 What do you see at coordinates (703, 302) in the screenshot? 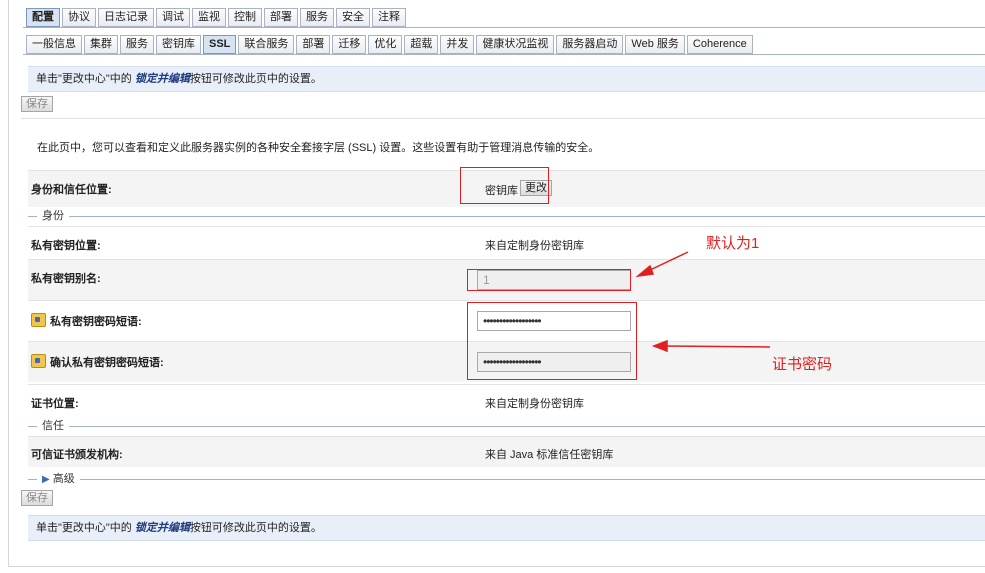
I see `annotation-arrows` at bounding box center [703, 302].